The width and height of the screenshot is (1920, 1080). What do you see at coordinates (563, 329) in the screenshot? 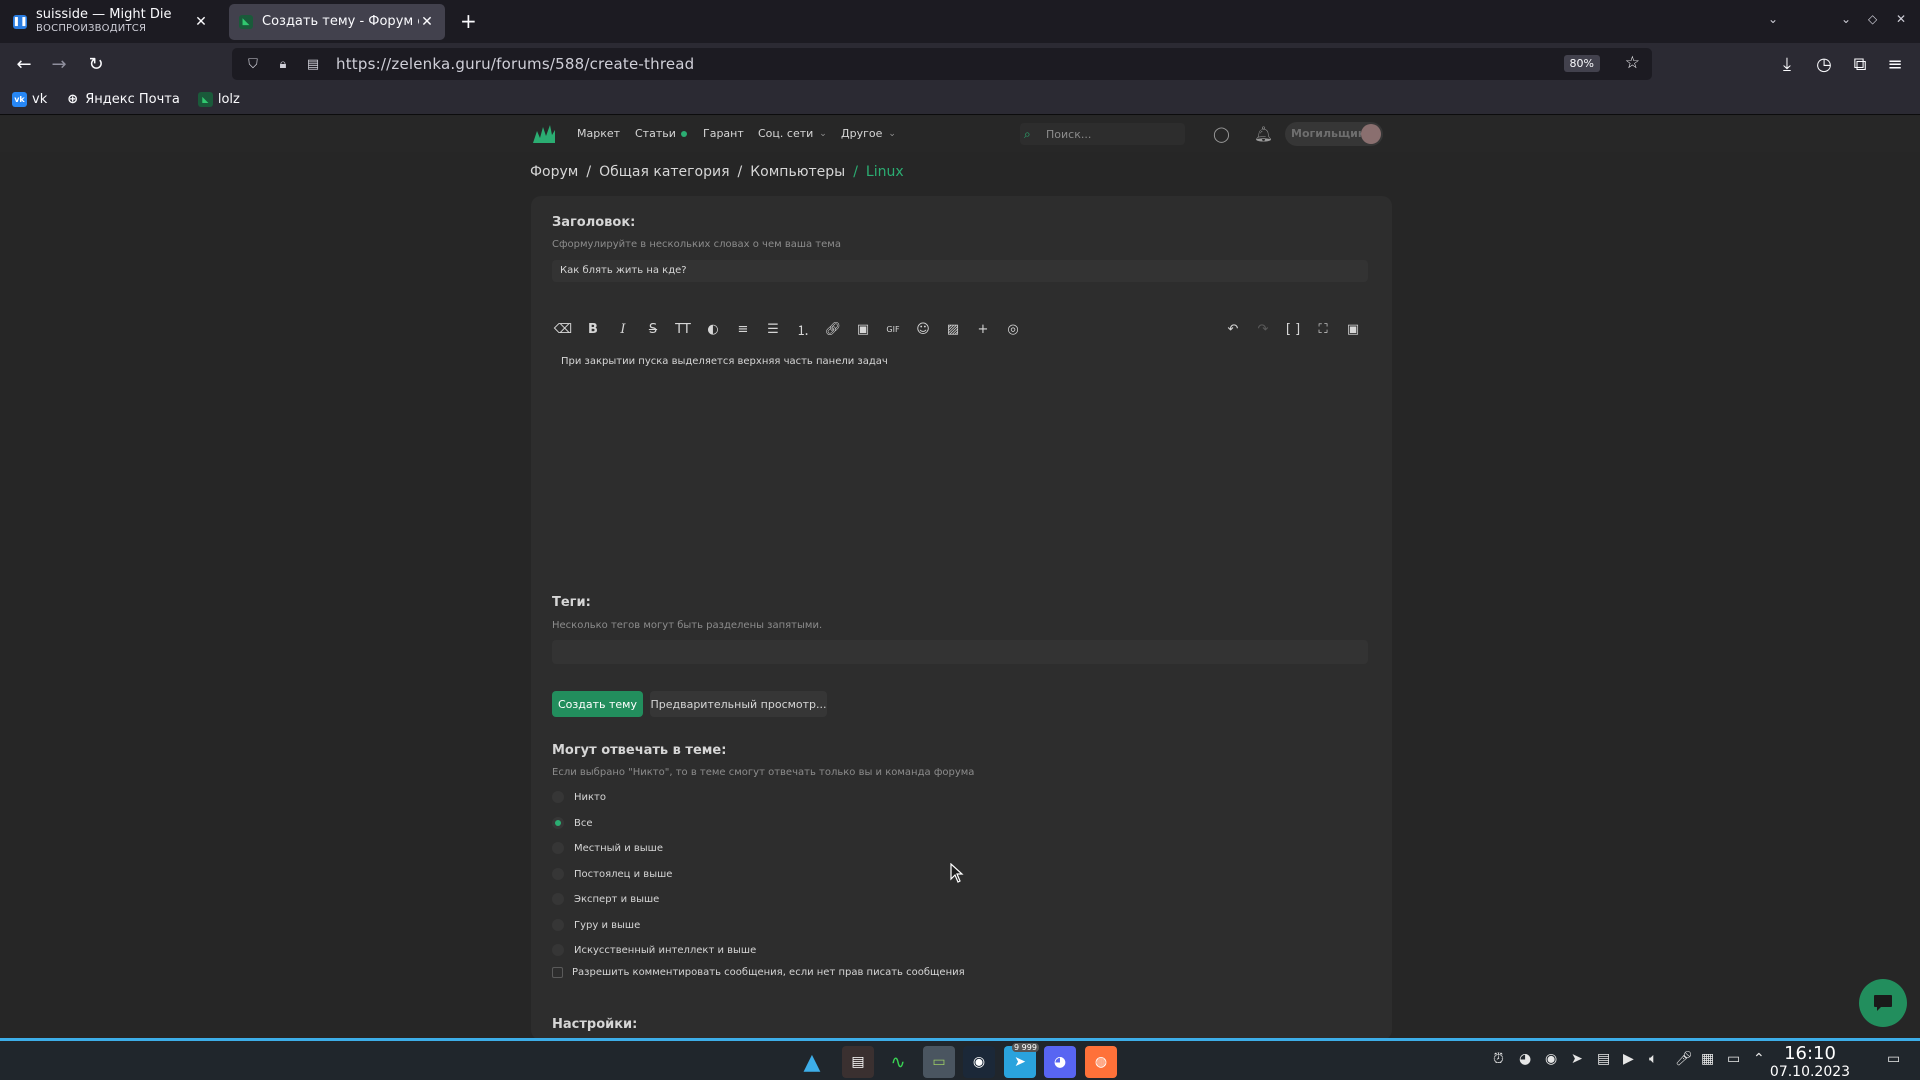
I see `eraser-icon: ⌫` at bounding box center [563, 329].